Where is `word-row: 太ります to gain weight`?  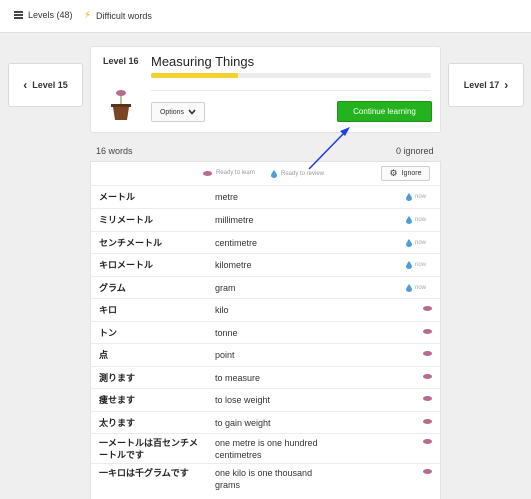 word-row: 太ります to gain weight is located at coordinates (265, 422).